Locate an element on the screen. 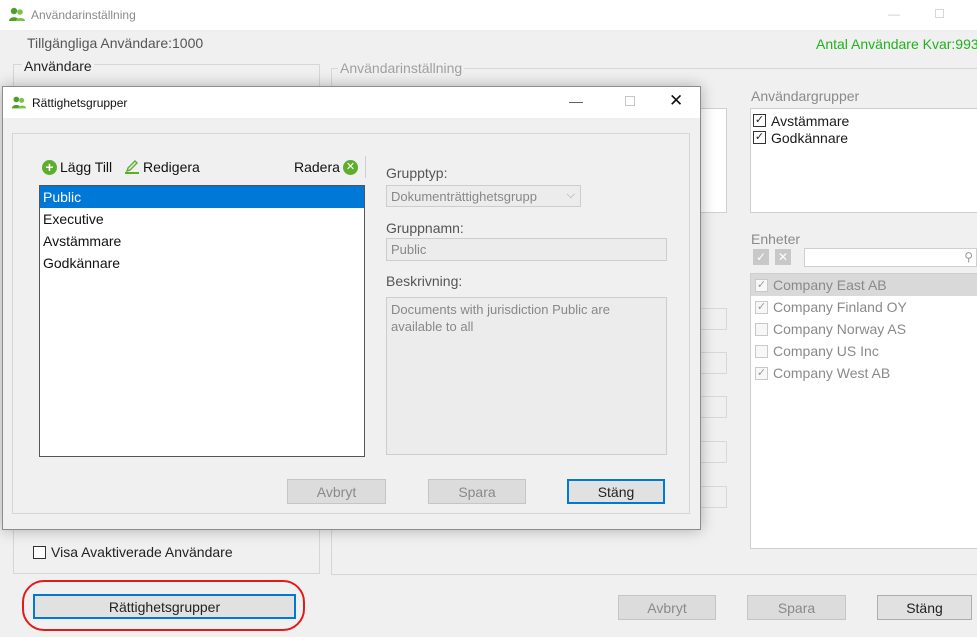 The height and width of the screenshot is (637, 977). delete-label: Radera is located at coordinates (317, 167).